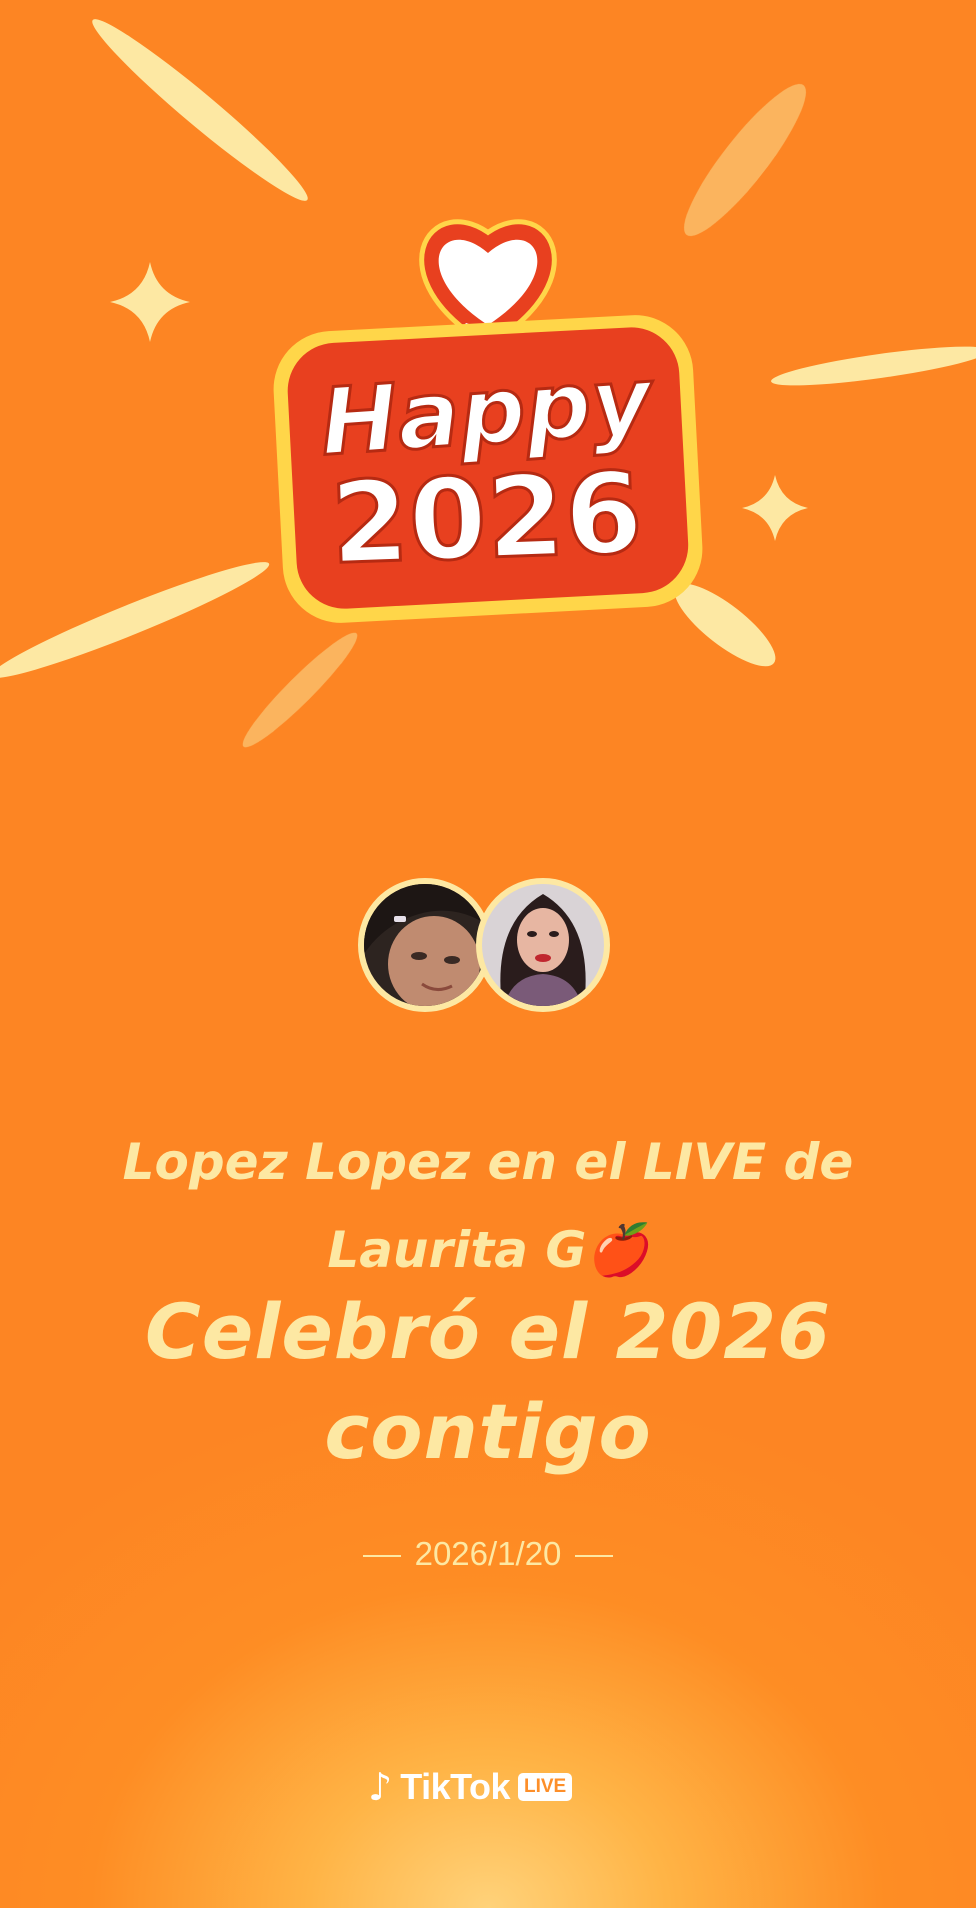 This screenshot has height=1908, width=976. I want to click on message-line-1: Lopez Lopez en el LIVE de, so click(488, 1162).